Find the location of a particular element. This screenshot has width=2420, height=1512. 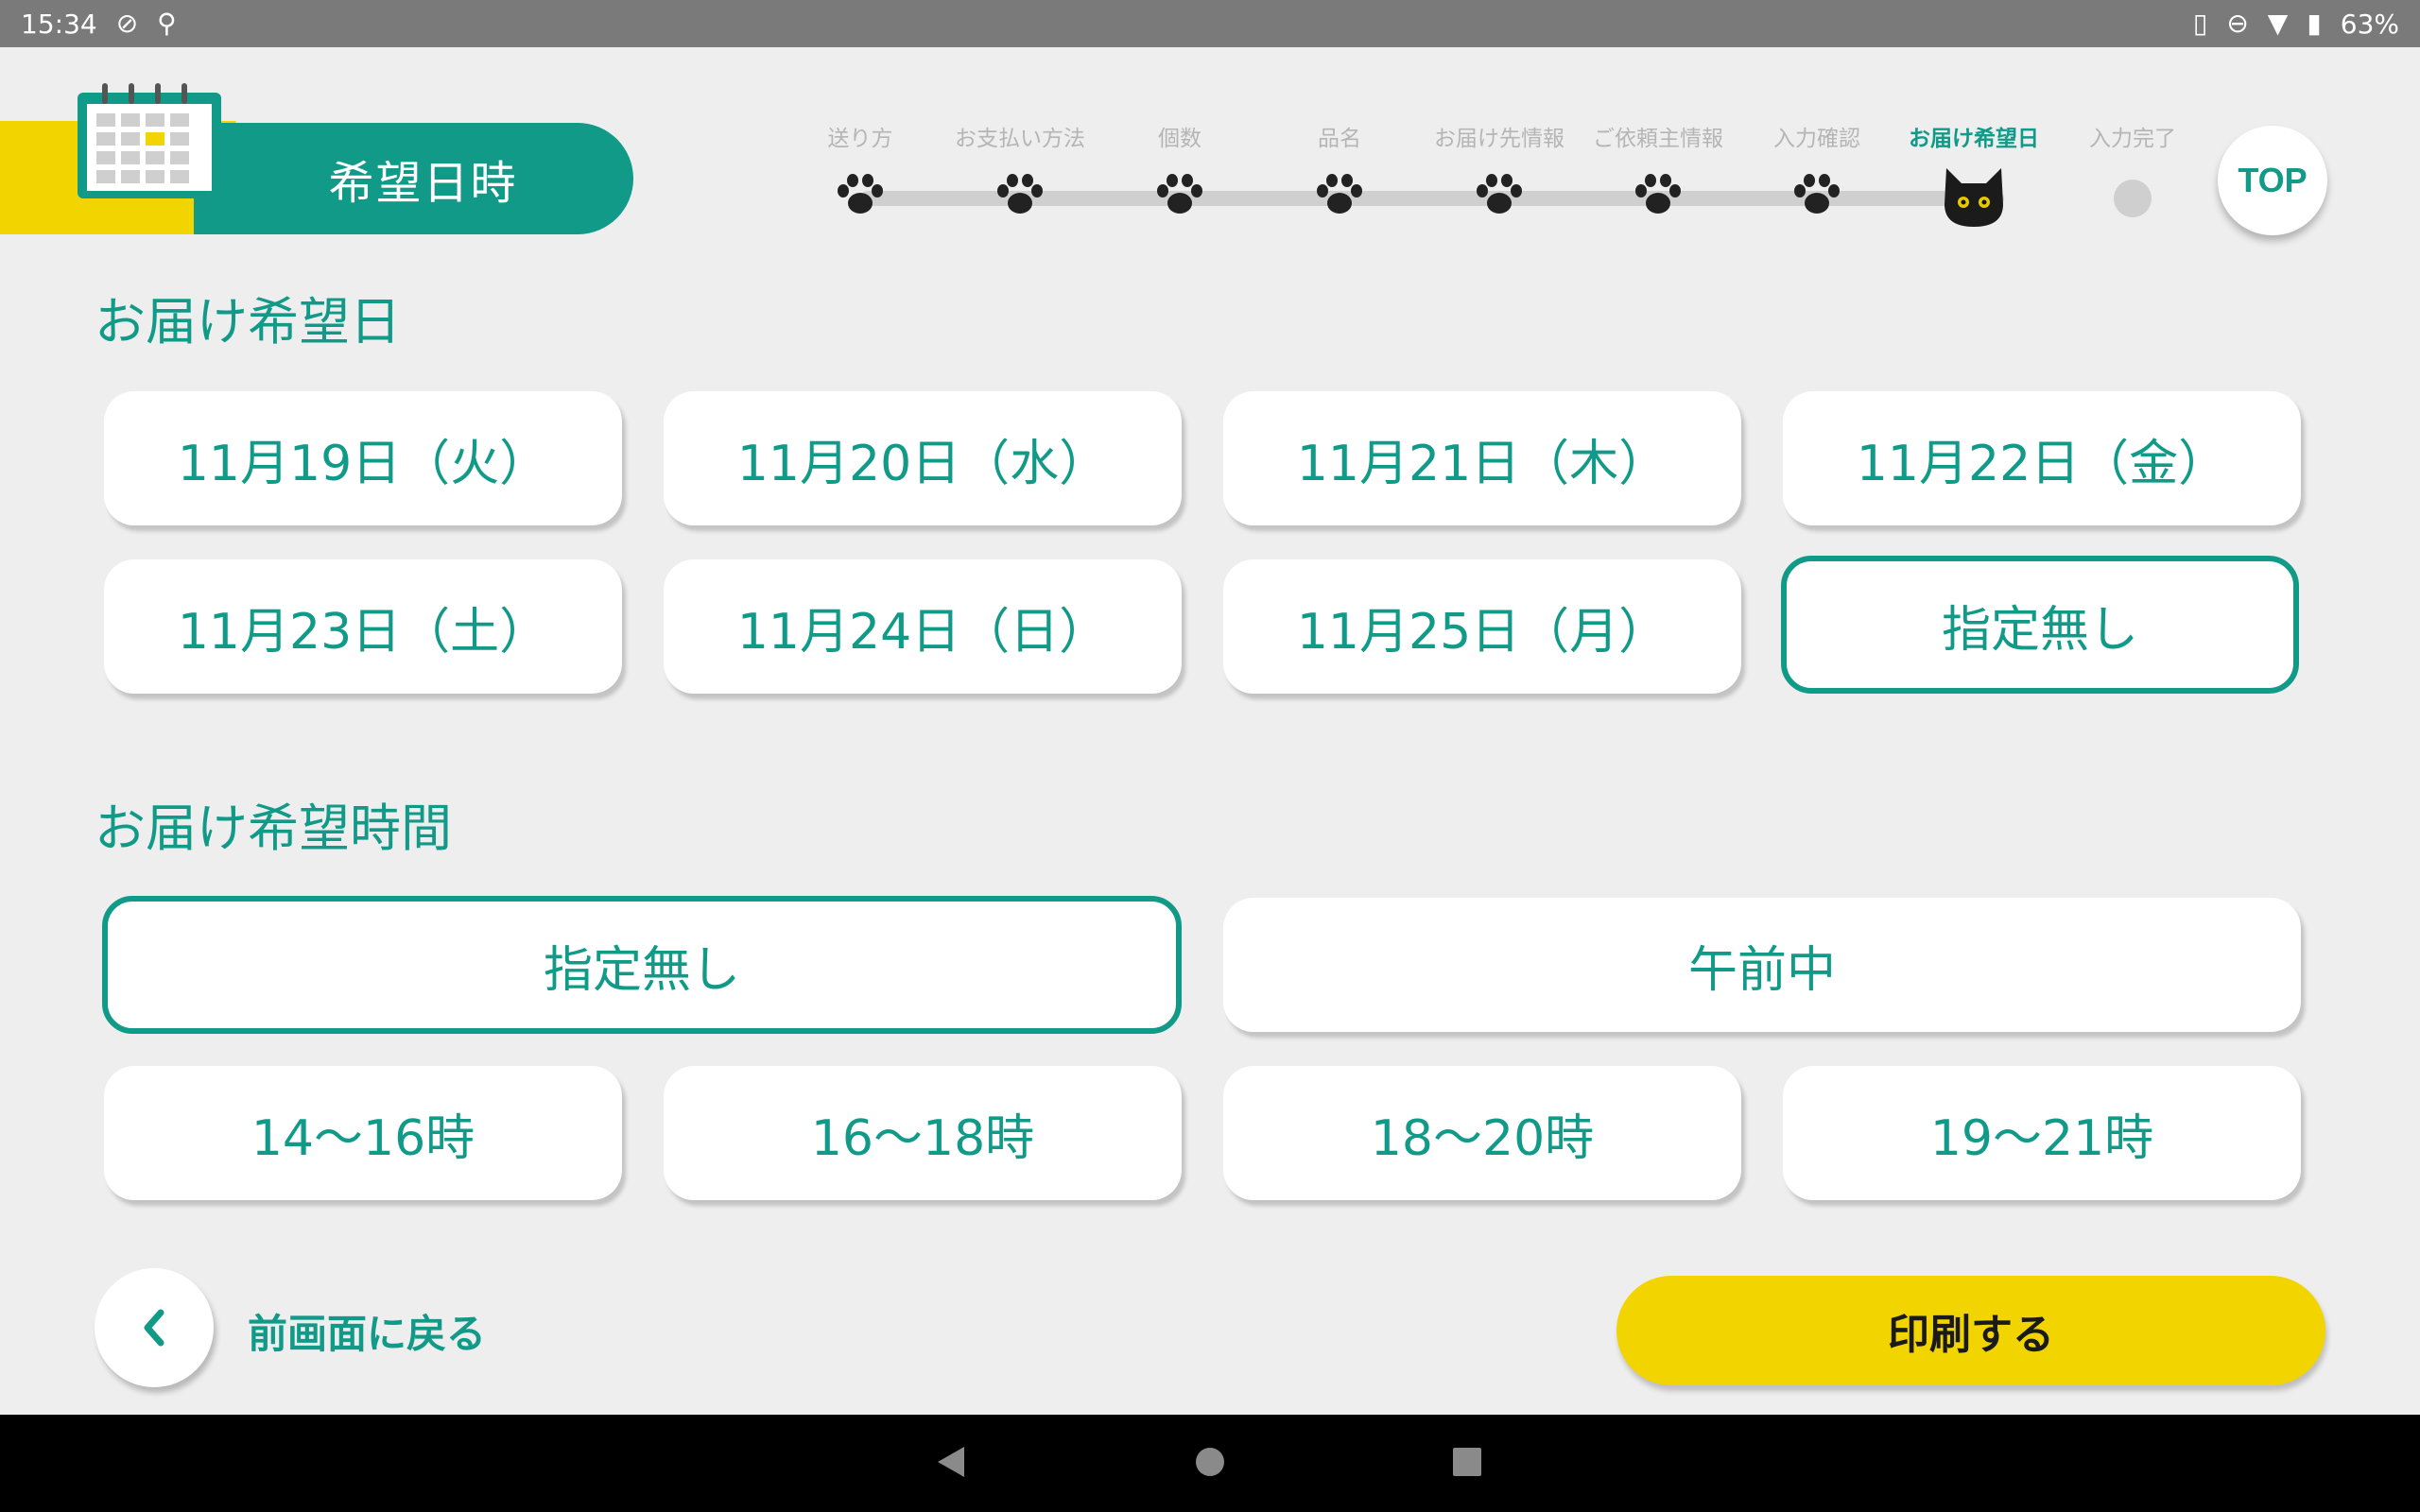

vibrate-icon: ▯ is located at coordinates (2200, 23).